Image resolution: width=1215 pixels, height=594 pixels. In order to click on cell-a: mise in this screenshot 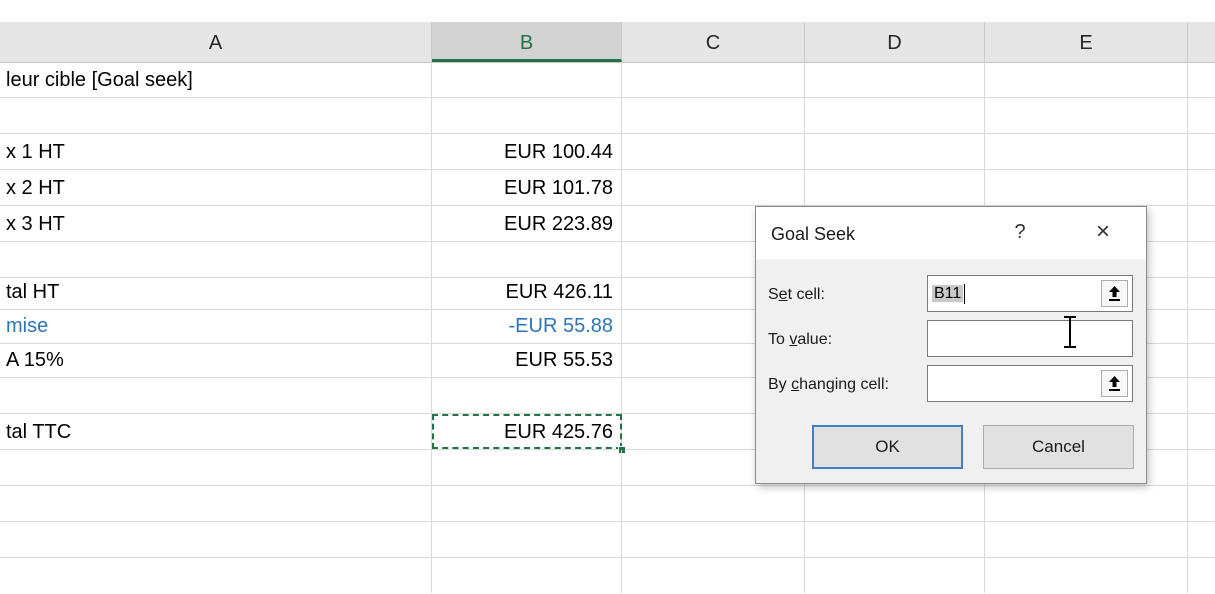, I will do `click(216, 325)`.